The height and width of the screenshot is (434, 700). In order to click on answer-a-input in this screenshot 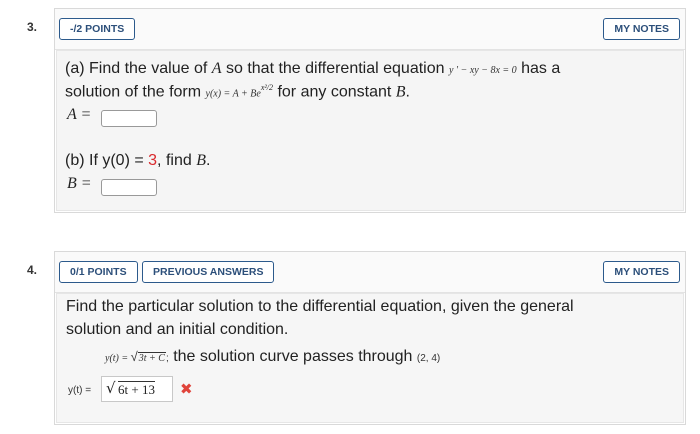, I will do `click(129, 118)`.